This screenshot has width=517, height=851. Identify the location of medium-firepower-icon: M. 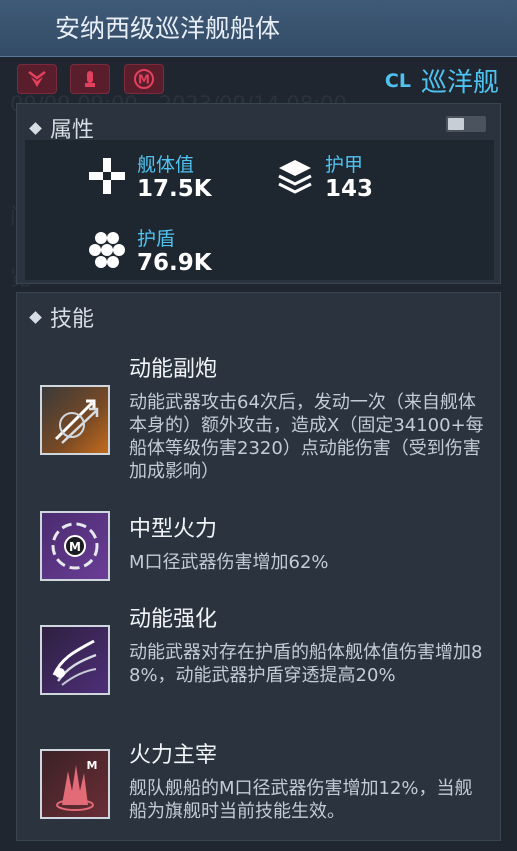
(75, 546).